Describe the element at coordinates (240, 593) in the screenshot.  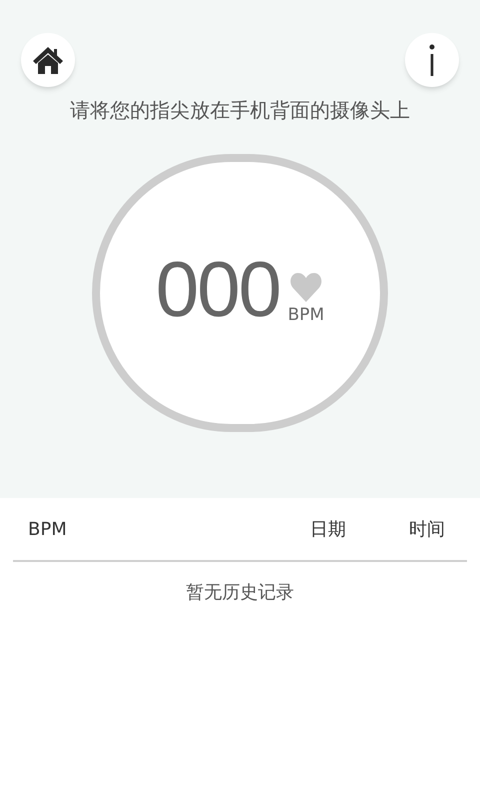
I see `empty-history-message: 暂无历史记录` at that location.